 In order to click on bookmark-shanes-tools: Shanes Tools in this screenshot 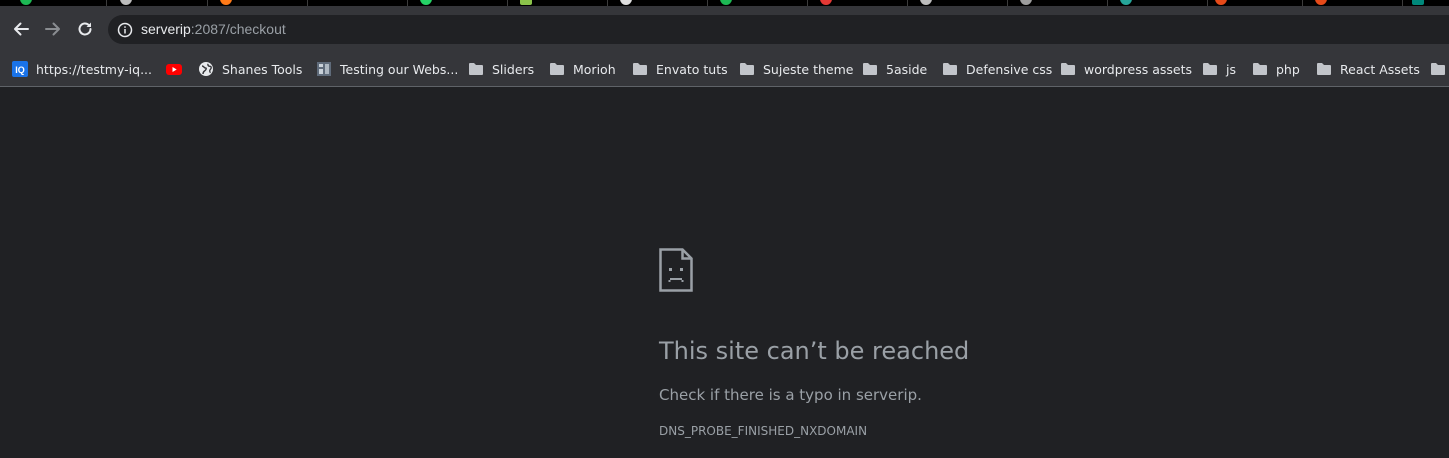, I will do `click(250, 69)`.